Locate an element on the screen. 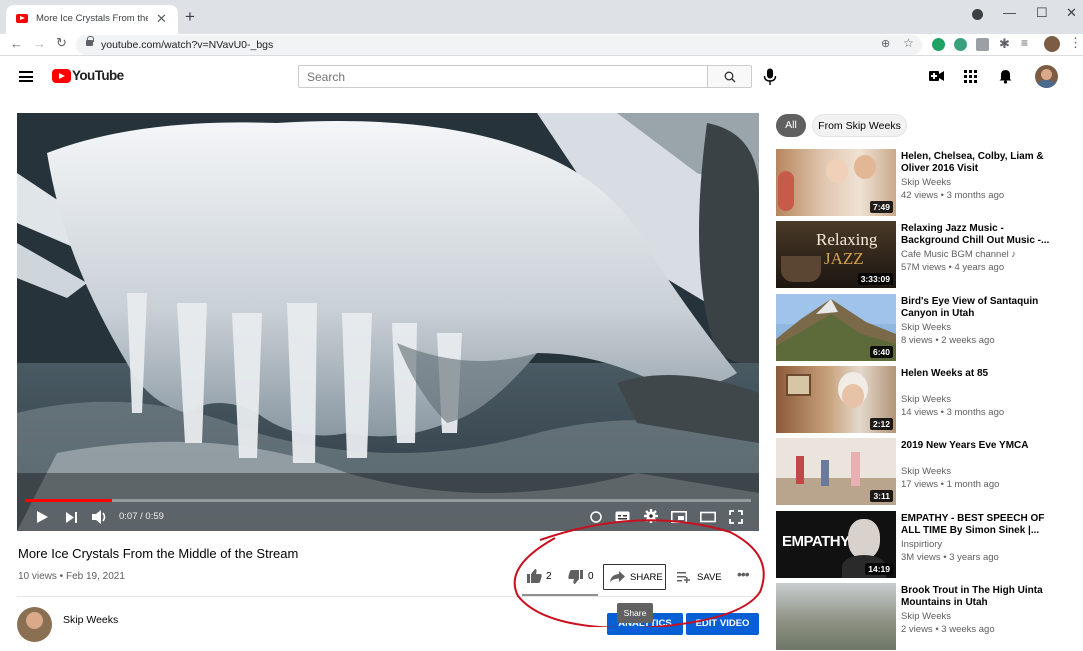  edit-video-button: EDIT VIDEO is located at coordinates (722, 624).